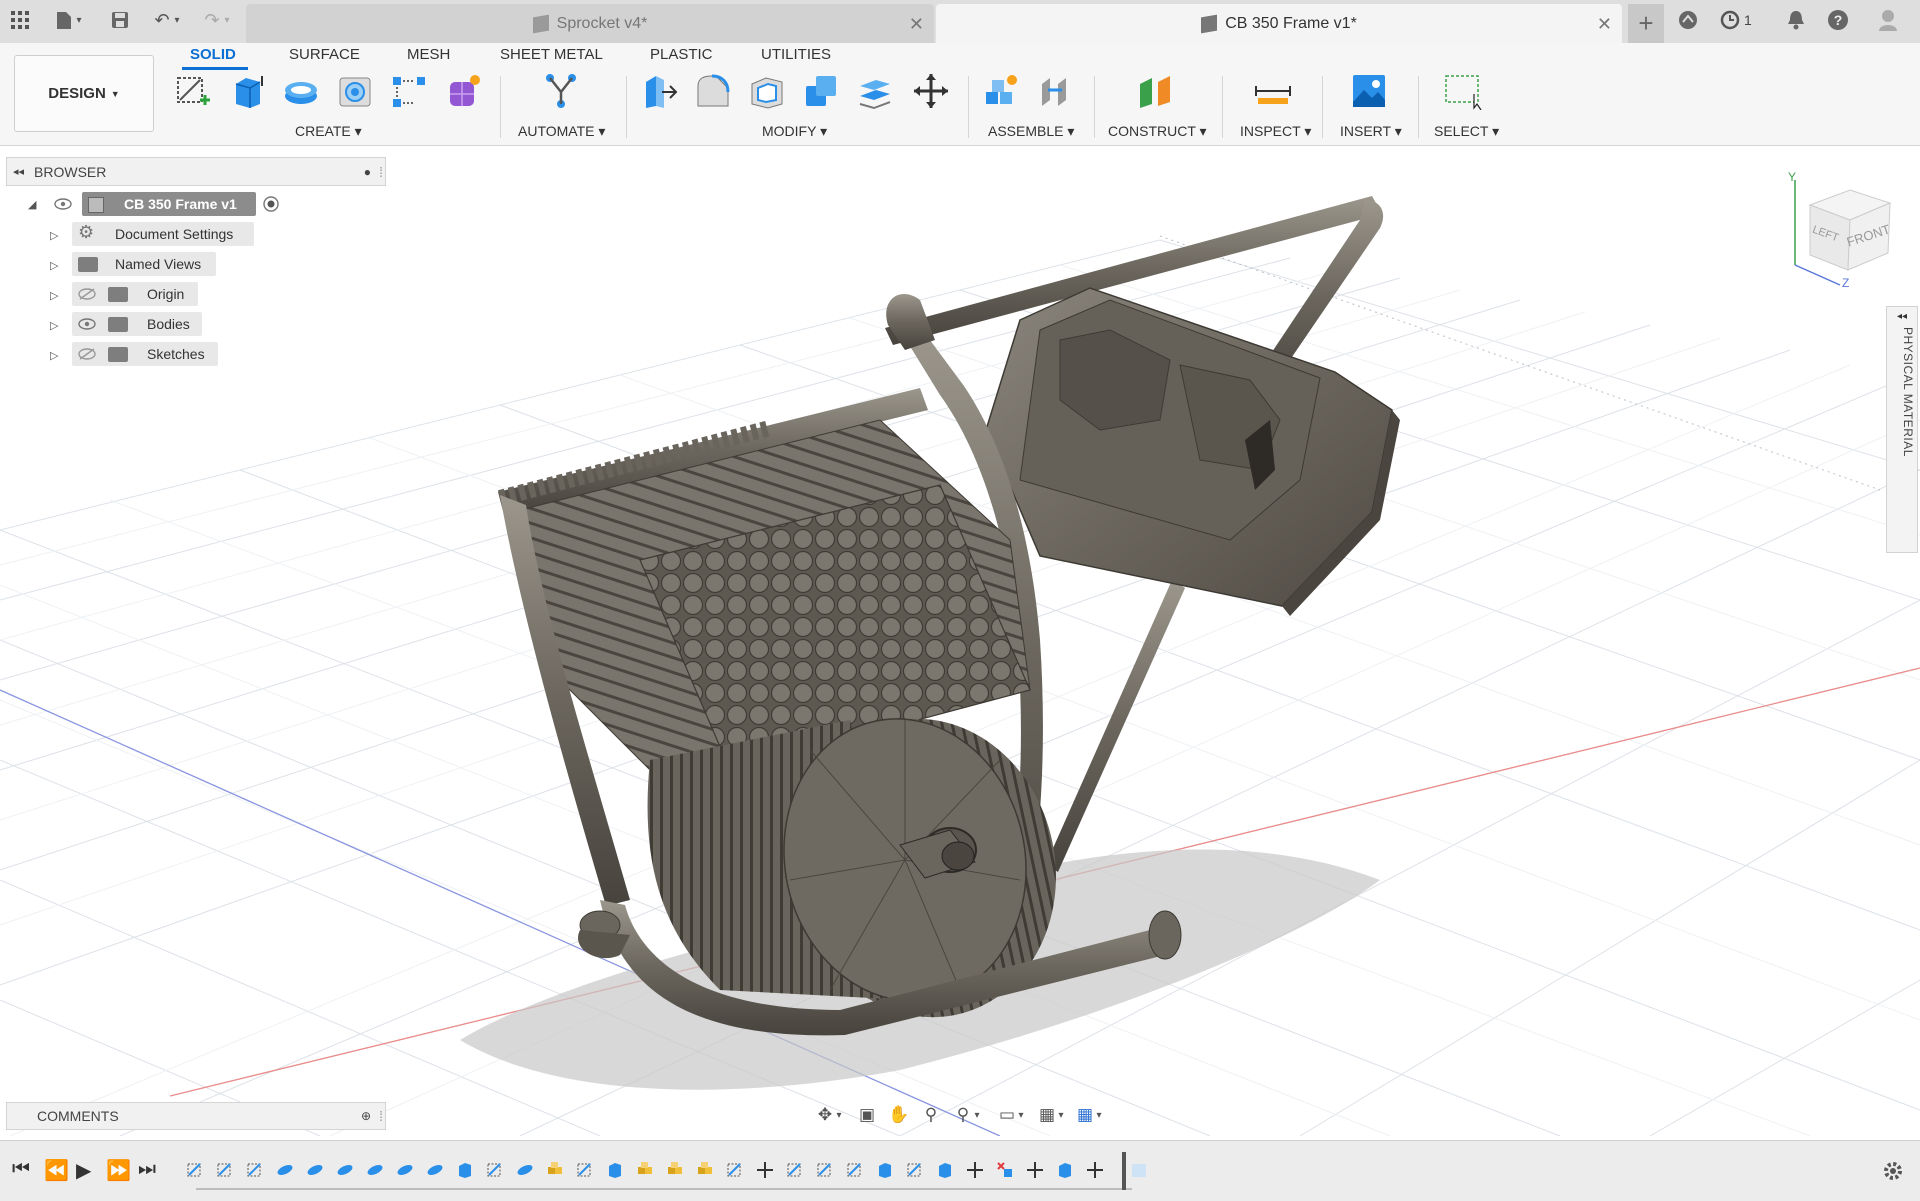 This screenshot has height=1201, width=1920. What do you see at coordinates (1055, 91) in the screenshot?
I see `joint-icon` at bounding box center [1055, 91].